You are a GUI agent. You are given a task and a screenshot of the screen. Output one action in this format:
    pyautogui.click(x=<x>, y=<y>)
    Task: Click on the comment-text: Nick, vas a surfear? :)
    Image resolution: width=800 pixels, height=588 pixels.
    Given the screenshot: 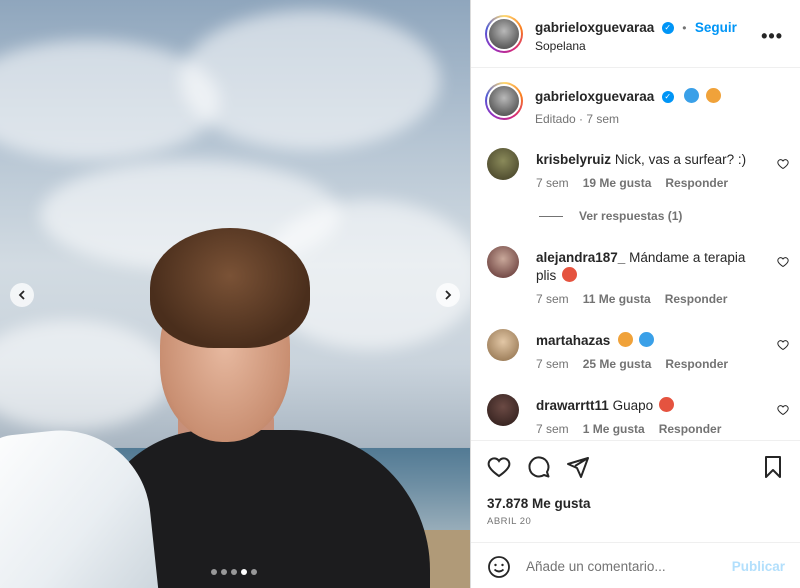 What is the action you would take?
    pyautogui.click(x=680, y=159)
    